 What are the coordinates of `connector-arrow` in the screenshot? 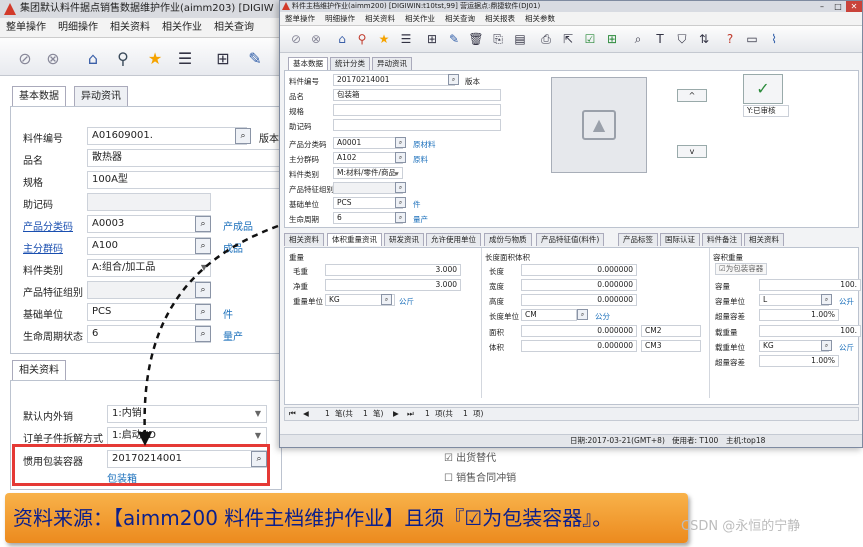 It's located at (208, 335).